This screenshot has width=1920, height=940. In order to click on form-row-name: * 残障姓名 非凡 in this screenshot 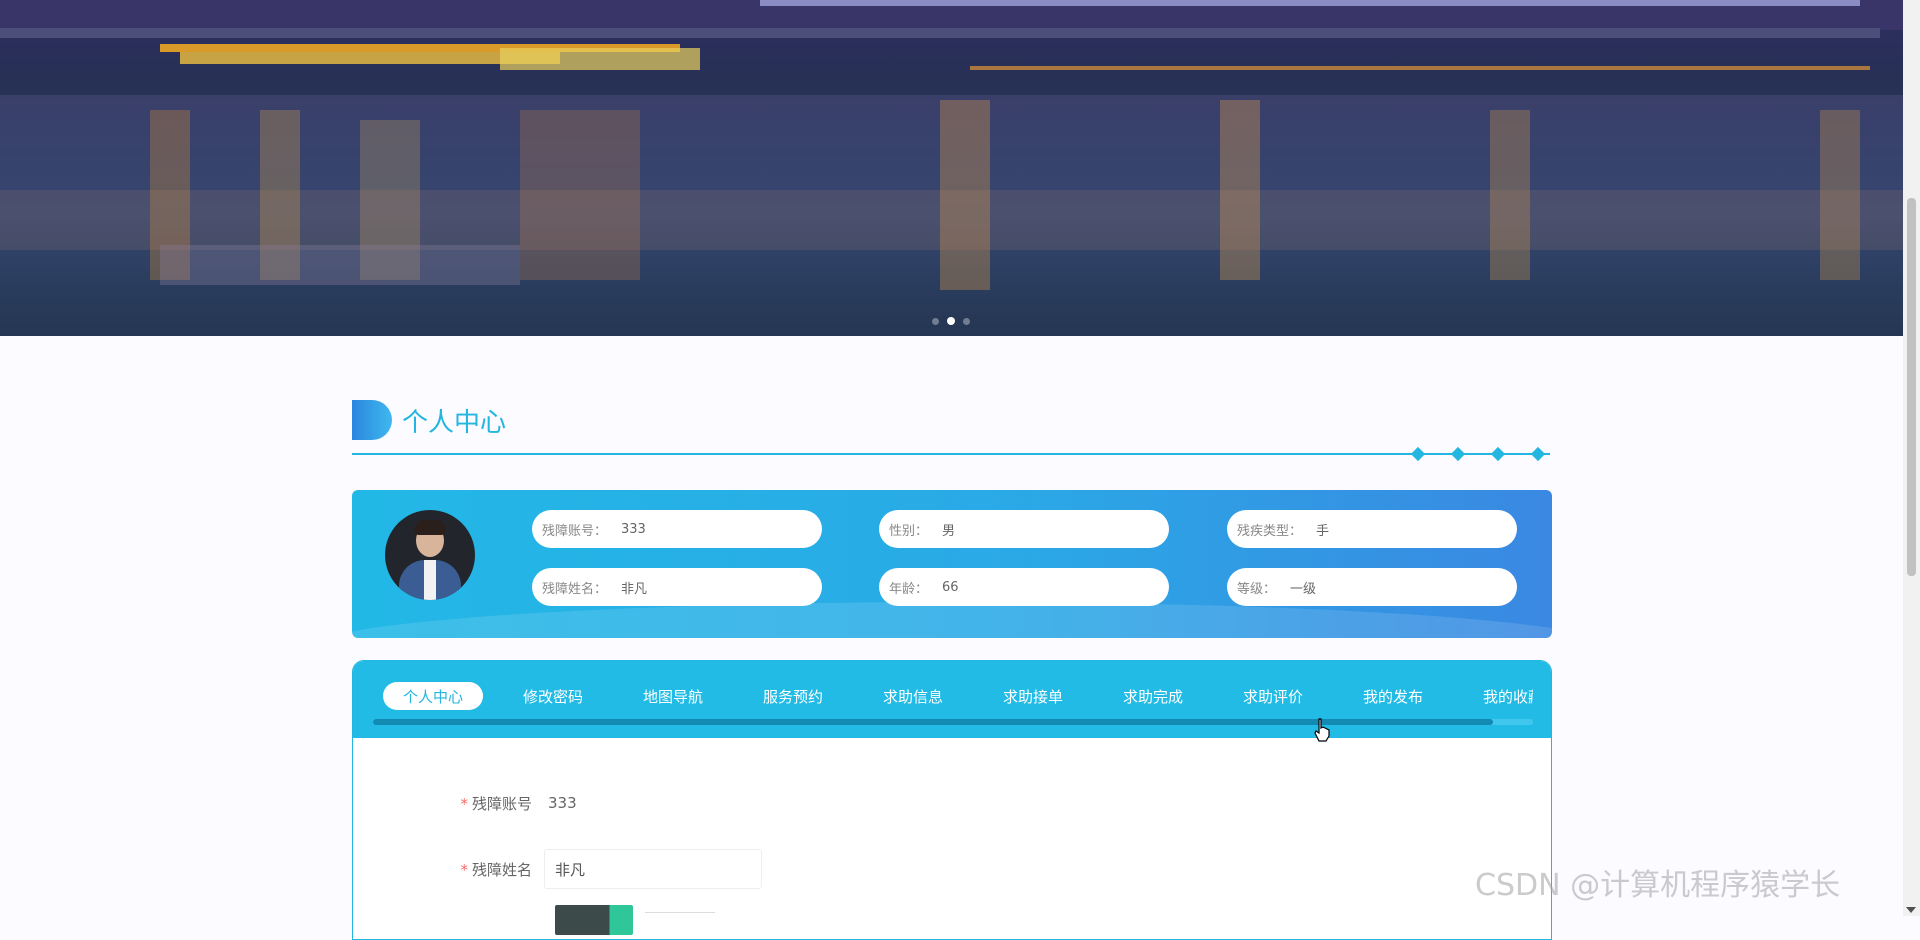, I will do `click(952, 869)`.